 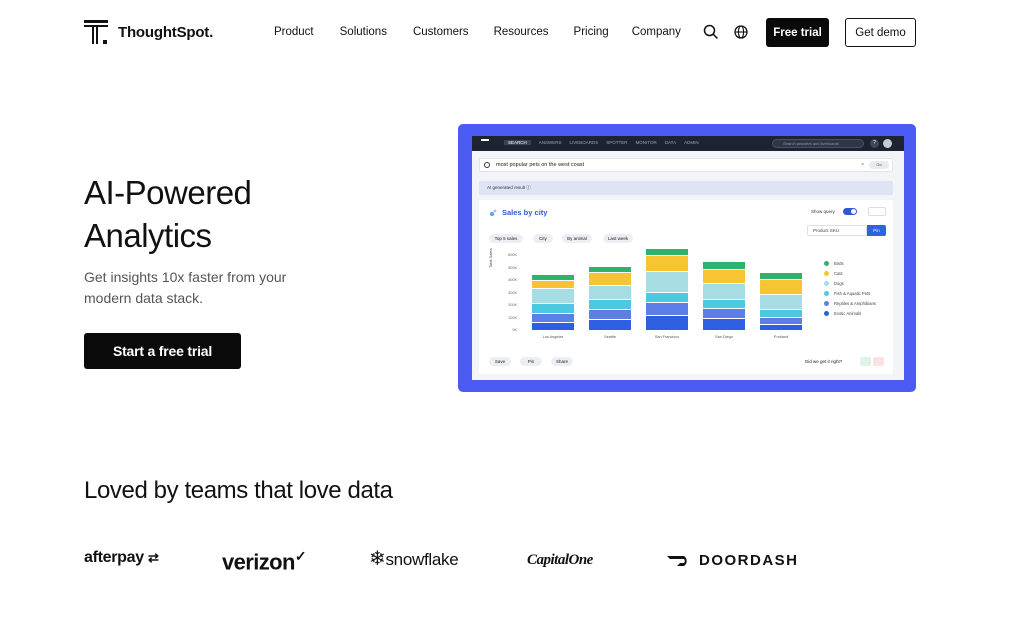 What do you see at coordinates (414, 559) in the screenshot?
I see `snowflake-logo: ❄snowflake` at bounding box center [414, 559].